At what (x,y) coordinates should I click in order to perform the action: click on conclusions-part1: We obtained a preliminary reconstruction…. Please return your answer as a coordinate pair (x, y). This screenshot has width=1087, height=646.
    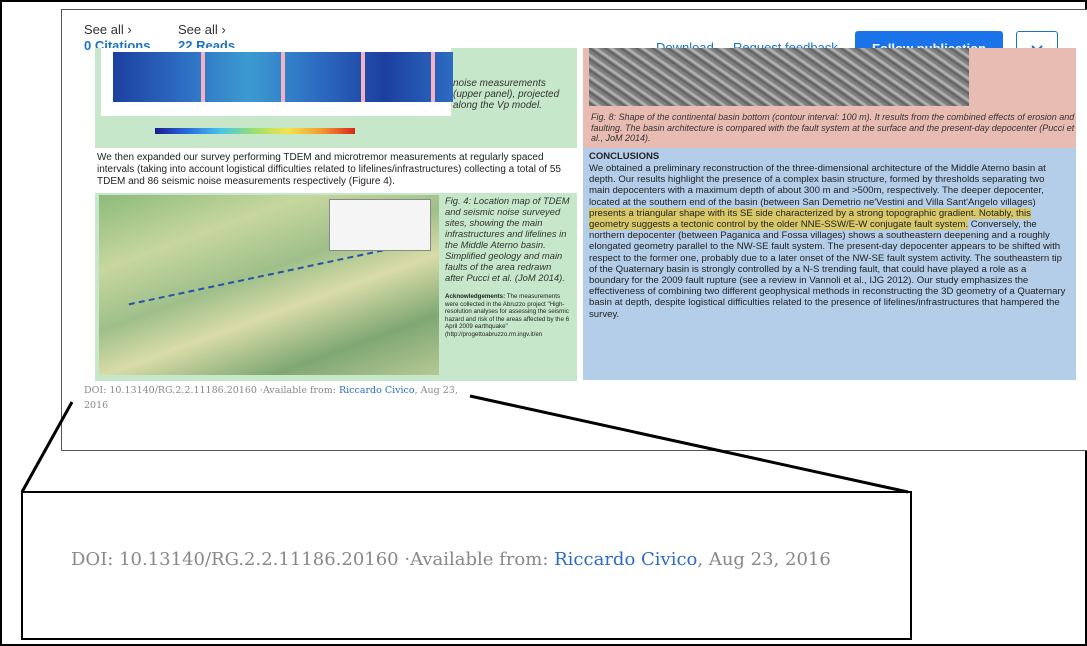
    Looking at the image, I should click on (817, 185).